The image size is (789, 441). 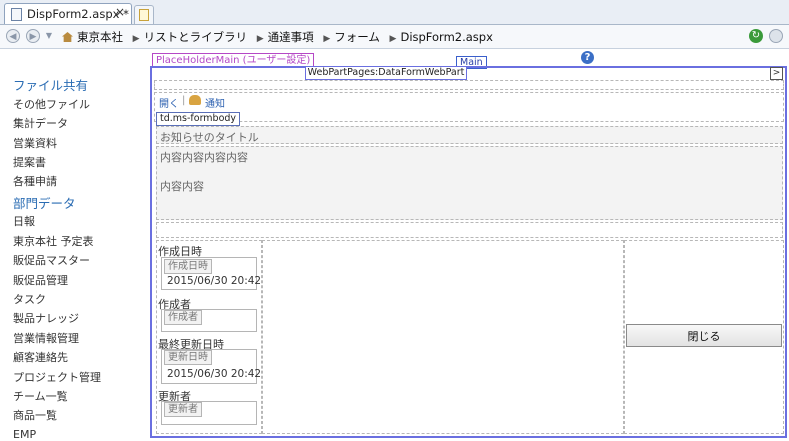 What do you see at coordinates (35, 143) in the screenshot?
I see `sidebar-item: 営業資料` at bounding box center [35, 143].